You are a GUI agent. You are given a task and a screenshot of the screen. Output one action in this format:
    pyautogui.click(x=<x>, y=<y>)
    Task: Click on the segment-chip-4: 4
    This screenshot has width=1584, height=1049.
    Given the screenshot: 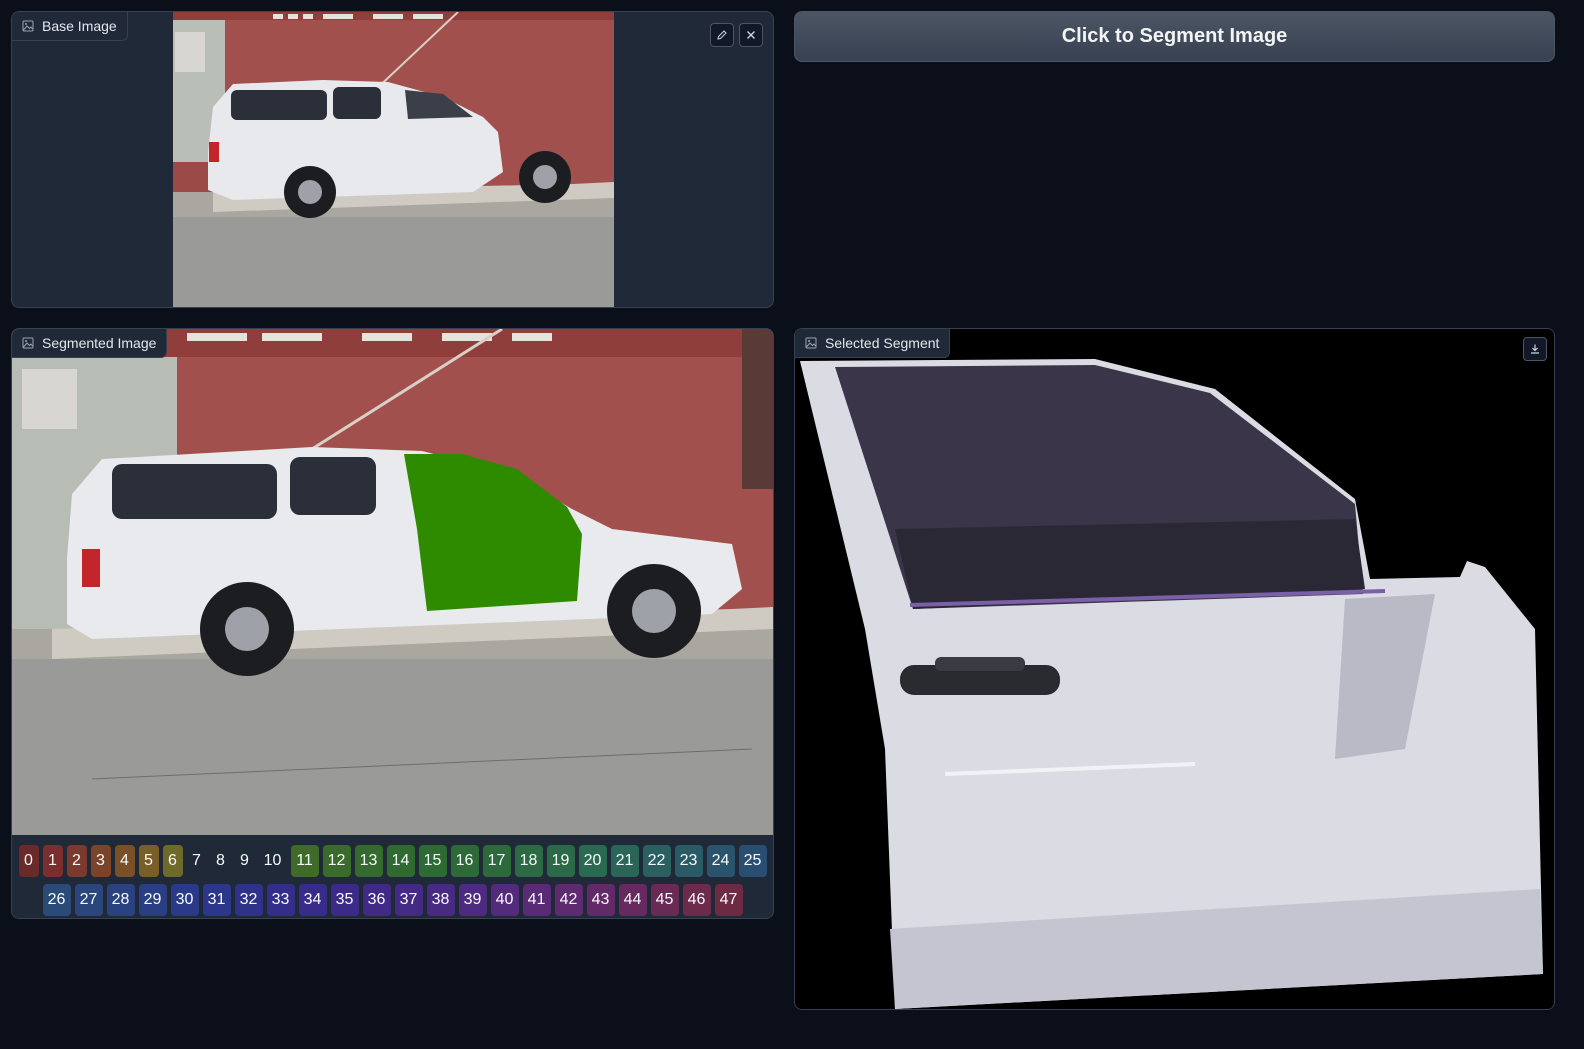 What is the action you would take?
    pyautogui.click(x=124, y=861)
    